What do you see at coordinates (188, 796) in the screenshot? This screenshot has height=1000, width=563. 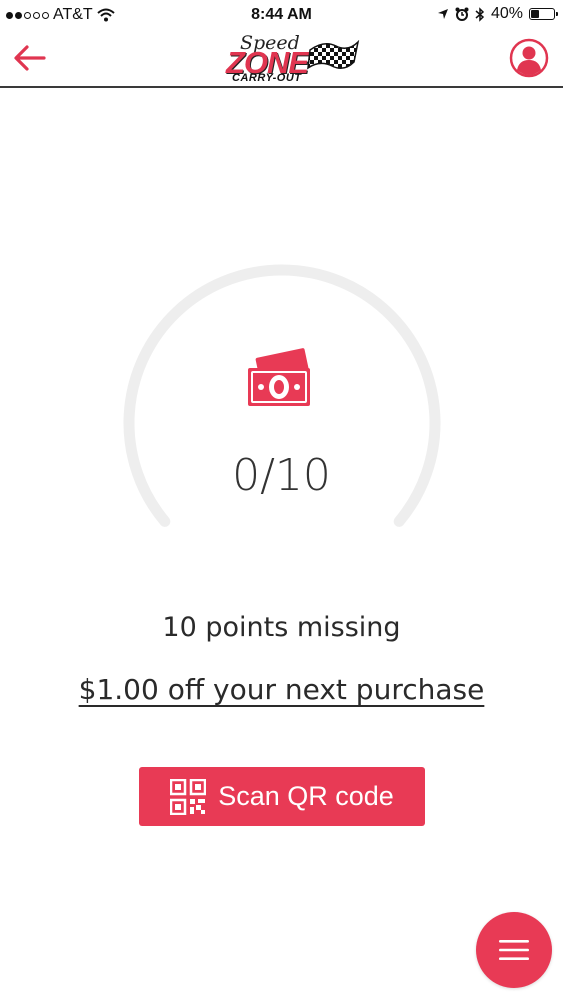 I see `qr-code-icon` at bounding box center [188, 796].